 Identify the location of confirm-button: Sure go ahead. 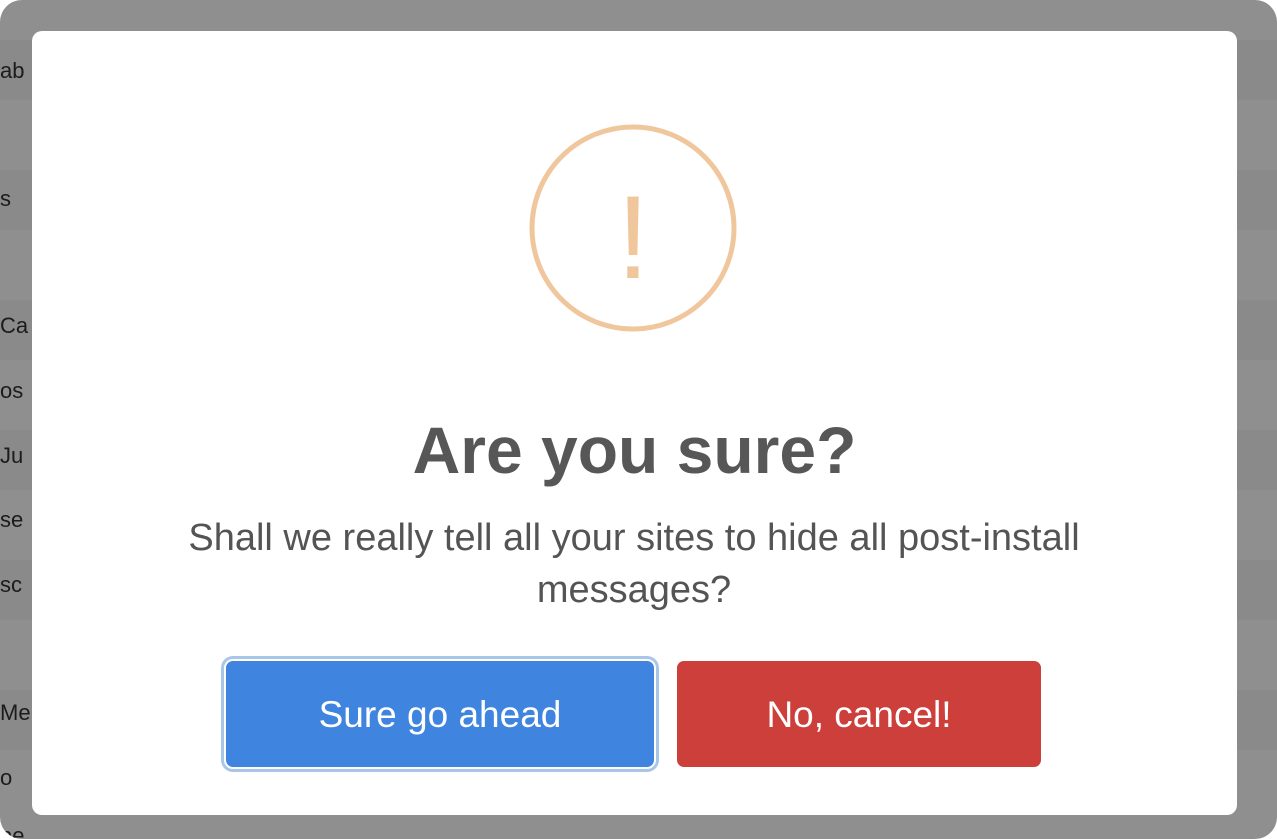
(440, 714).